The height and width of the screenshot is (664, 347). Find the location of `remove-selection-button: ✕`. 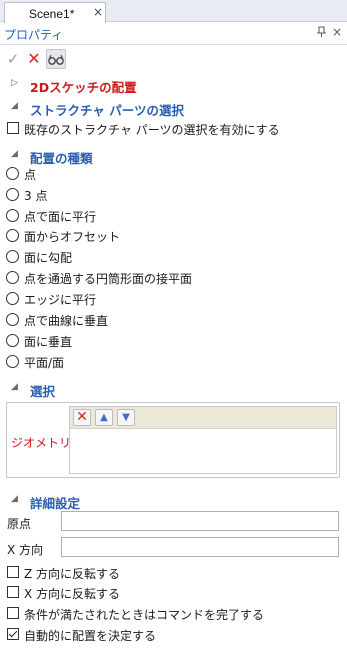

remove-selection-button: ✕ is located at coordinates (82, 417).